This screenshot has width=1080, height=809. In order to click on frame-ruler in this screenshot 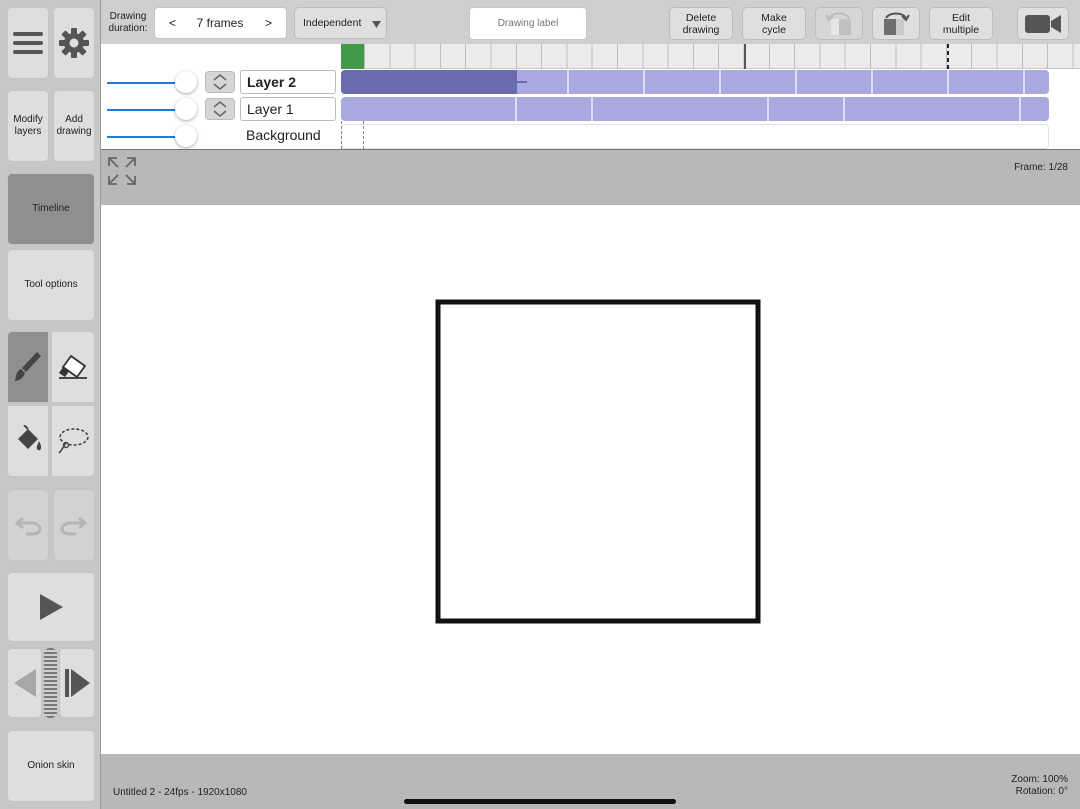, I will do `click(710, 56)`.